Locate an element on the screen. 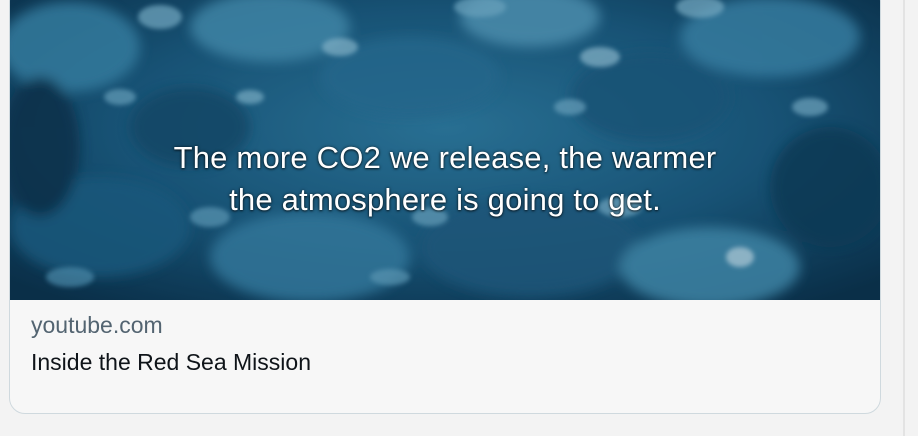 This screenshot has height=436, width=918. caption-line-2: the atmosphere is going to get. is located at coordinates (445, 199).